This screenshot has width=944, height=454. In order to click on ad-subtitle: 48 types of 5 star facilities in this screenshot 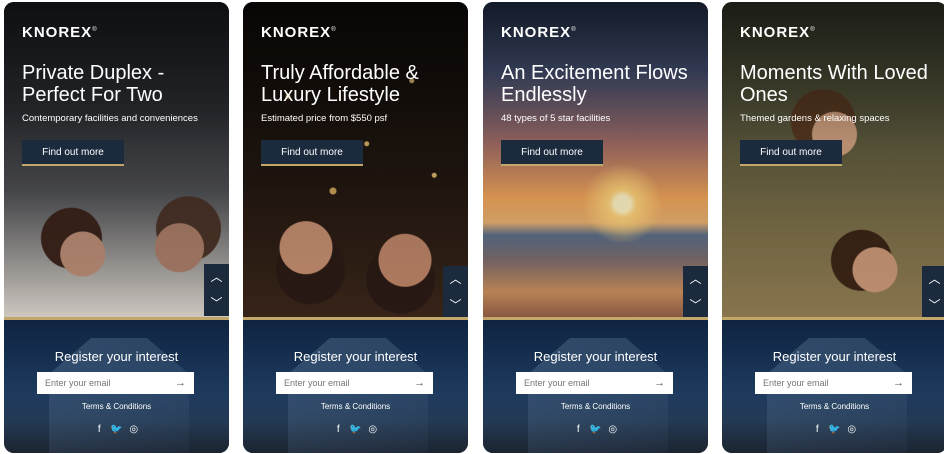, I will do `click(556, 118)`.